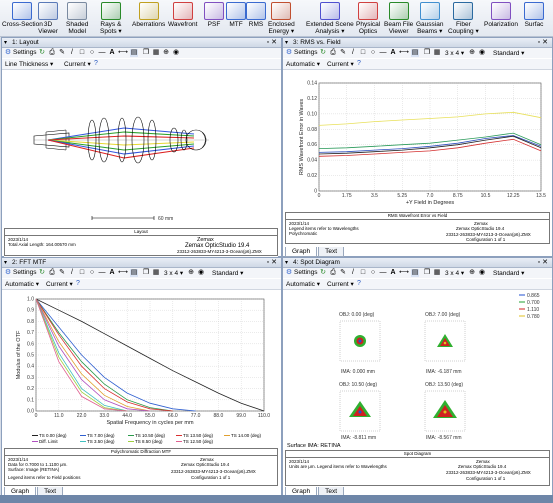 This screenshot has height=503, width=553. Describe the element at coordinates (398, 18) in the screenshot. I see `ribbon-button-beam-file: Beam File Viewer` at that location.